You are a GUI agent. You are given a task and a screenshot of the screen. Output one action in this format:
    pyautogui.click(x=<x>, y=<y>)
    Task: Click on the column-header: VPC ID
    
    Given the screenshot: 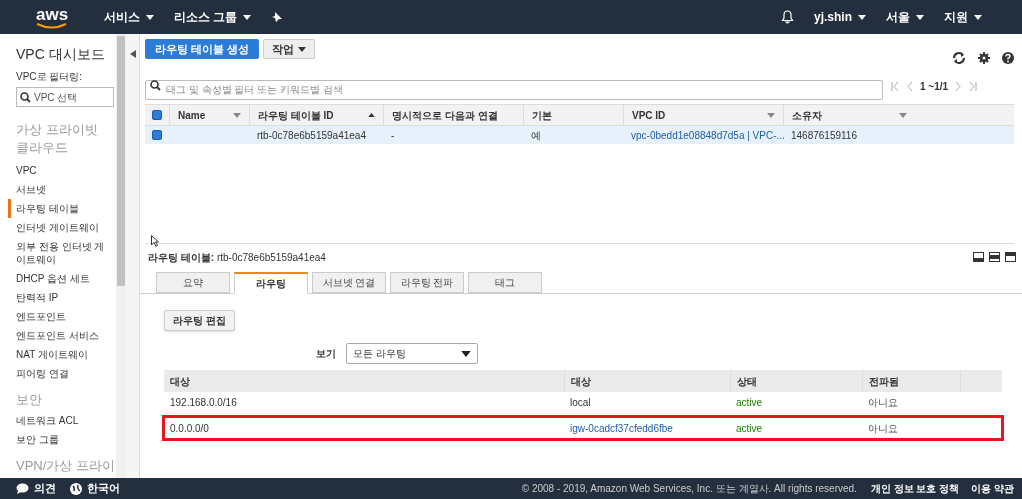 What is the action you would take?
    pyautogui.click(x=649, y=115)
    